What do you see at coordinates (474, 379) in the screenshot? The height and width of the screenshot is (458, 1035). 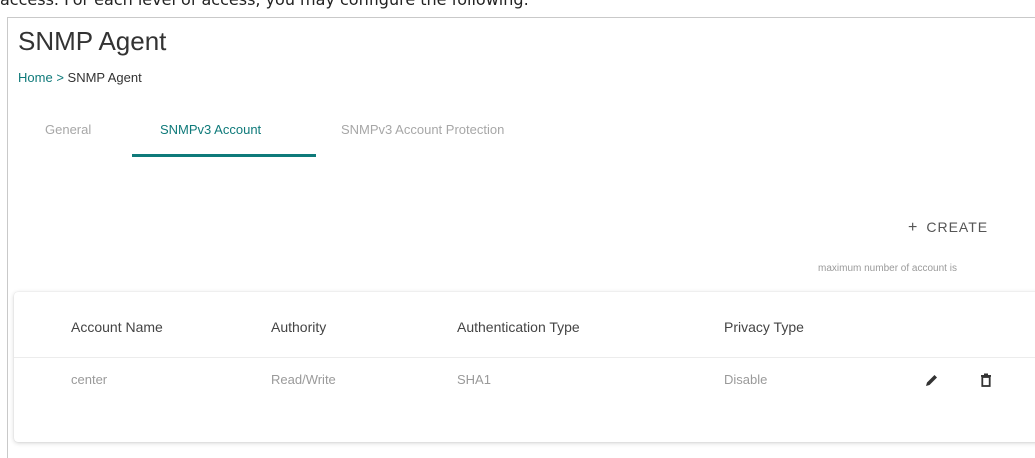 I see `cell-authentication-type: SHA1` at bounding box center [474, 379].